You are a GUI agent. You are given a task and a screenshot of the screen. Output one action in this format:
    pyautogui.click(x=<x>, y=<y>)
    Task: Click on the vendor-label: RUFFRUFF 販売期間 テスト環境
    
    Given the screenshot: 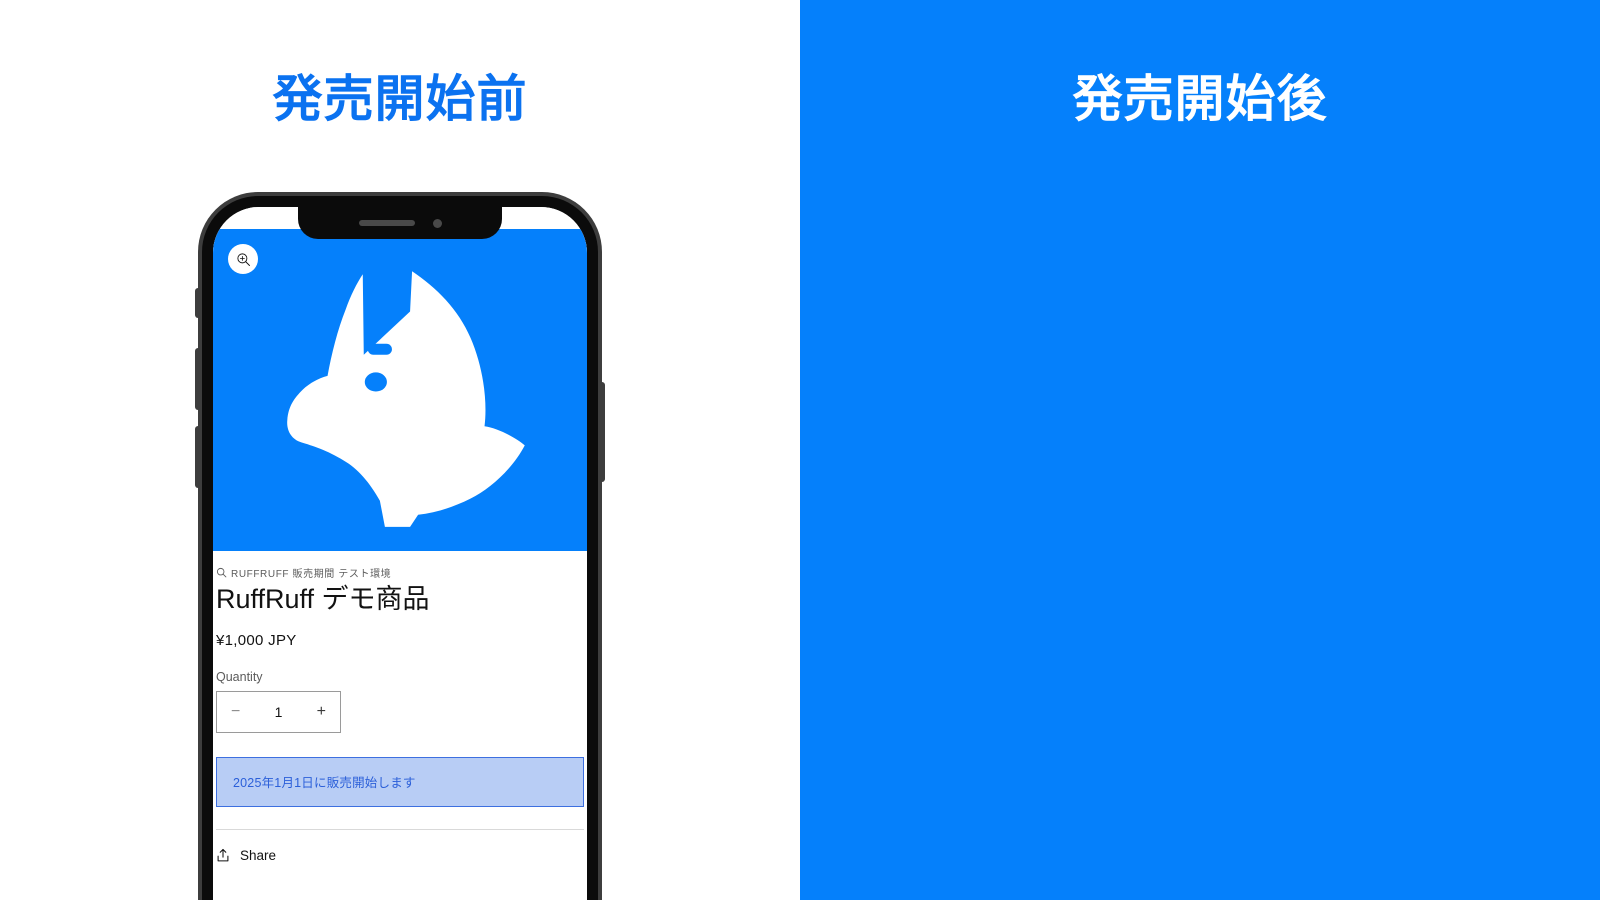 What is the action you would take?
    pyautogui.click(x=311, y=574)
    